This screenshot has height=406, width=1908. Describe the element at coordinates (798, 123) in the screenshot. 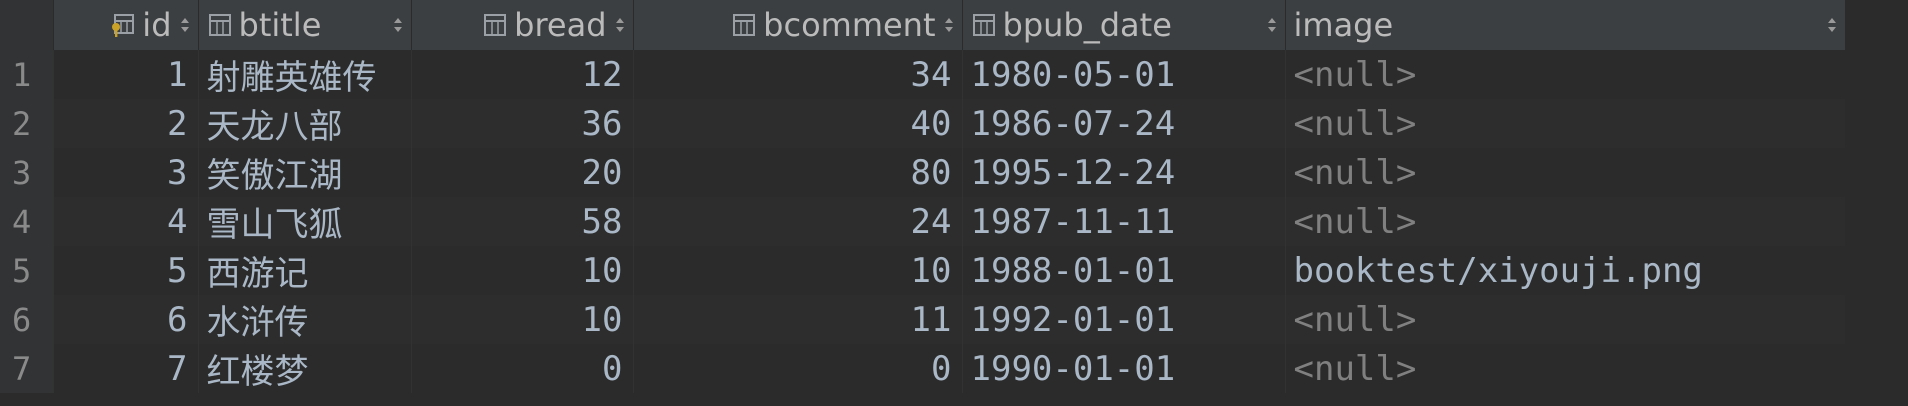

I see `cell-bcomment: 40` at that location.